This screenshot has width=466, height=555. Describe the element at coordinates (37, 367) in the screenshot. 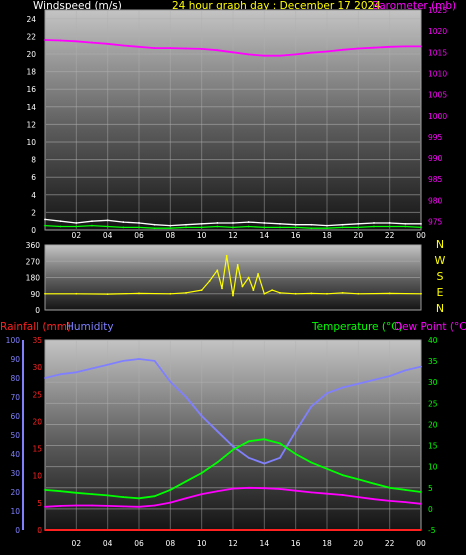

I see `rainfall-tick-label: 30` at that location.